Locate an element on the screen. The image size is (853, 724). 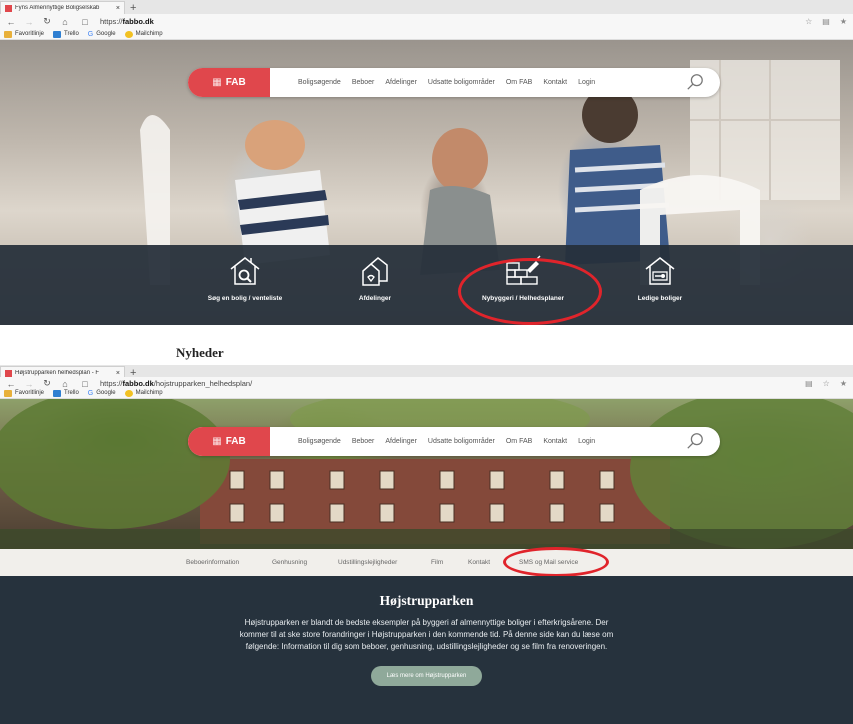
address-actions: ▤ ☆ ★ is located at coordinates (826, 383).